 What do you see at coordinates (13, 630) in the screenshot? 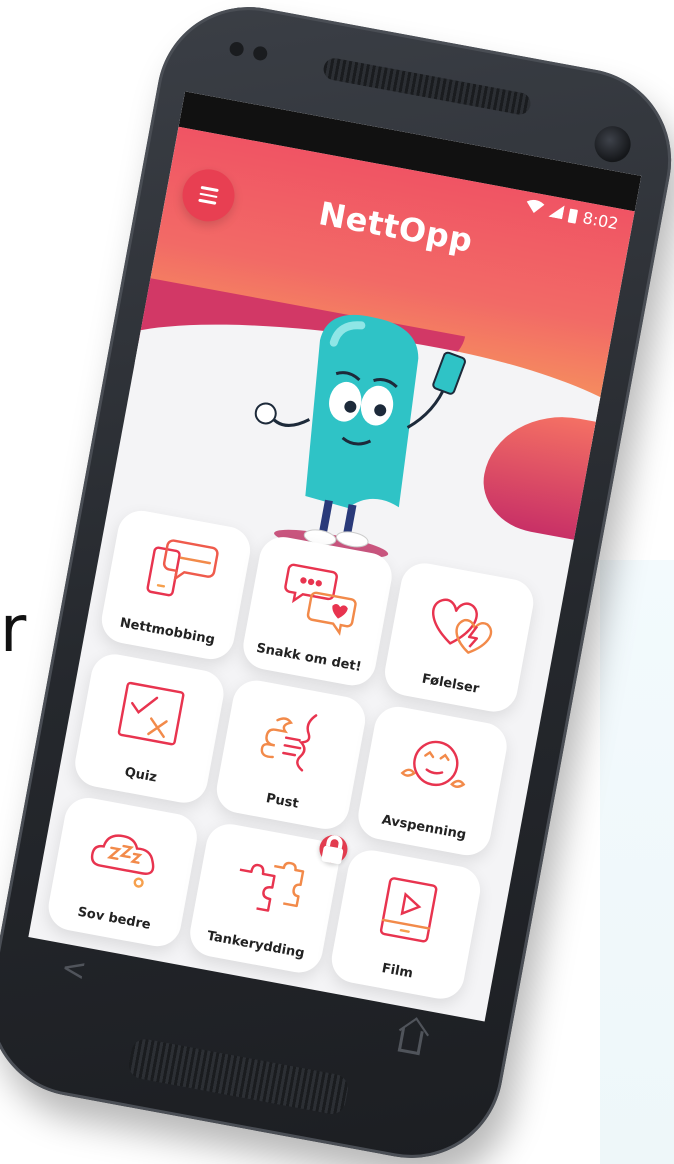
I see `background-text-fragment: r` at bounding box center [13, 630].